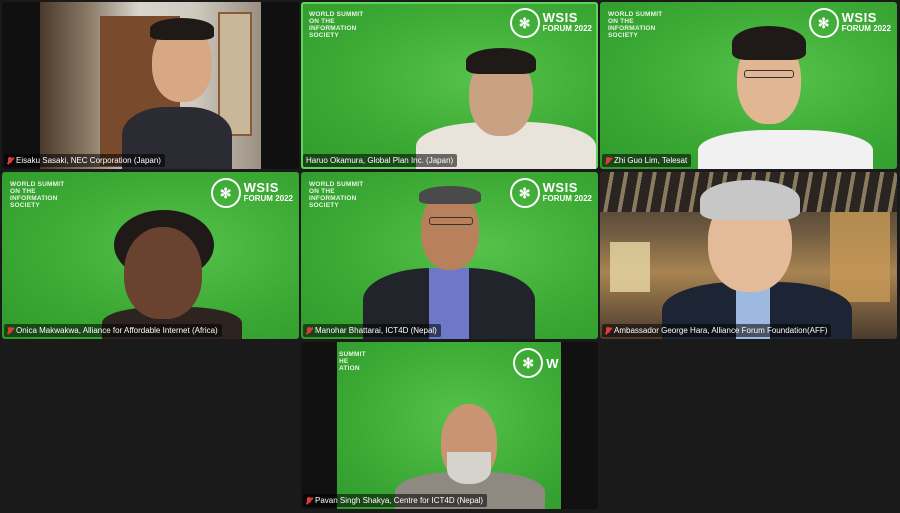 Image resolution: width=900 pixels, height=513 pixels. I want to click on participant-tile: Eisaku Sasaki, NEC Corporation (Japan), so click(150, 85).